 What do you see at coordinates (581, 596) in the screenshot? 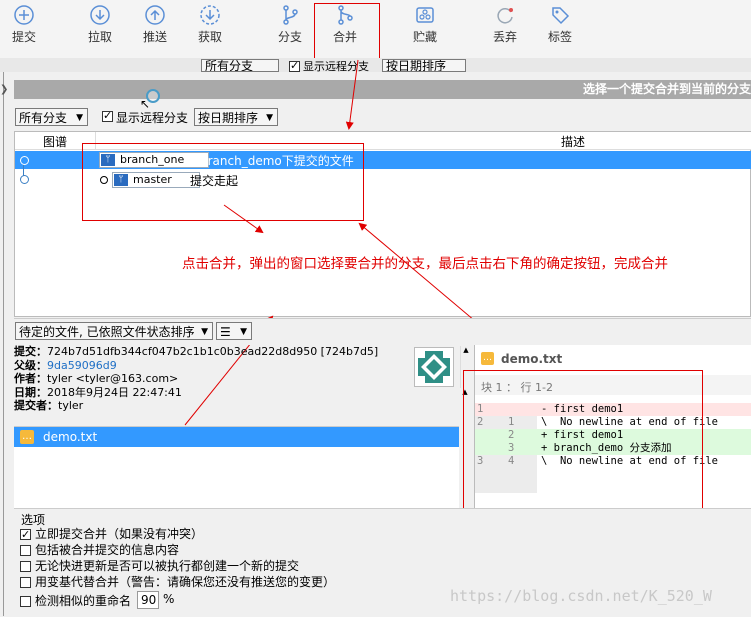
I see `watermark: https://blog.csdn.net/K_520_W` at bounding box center [581, 596].